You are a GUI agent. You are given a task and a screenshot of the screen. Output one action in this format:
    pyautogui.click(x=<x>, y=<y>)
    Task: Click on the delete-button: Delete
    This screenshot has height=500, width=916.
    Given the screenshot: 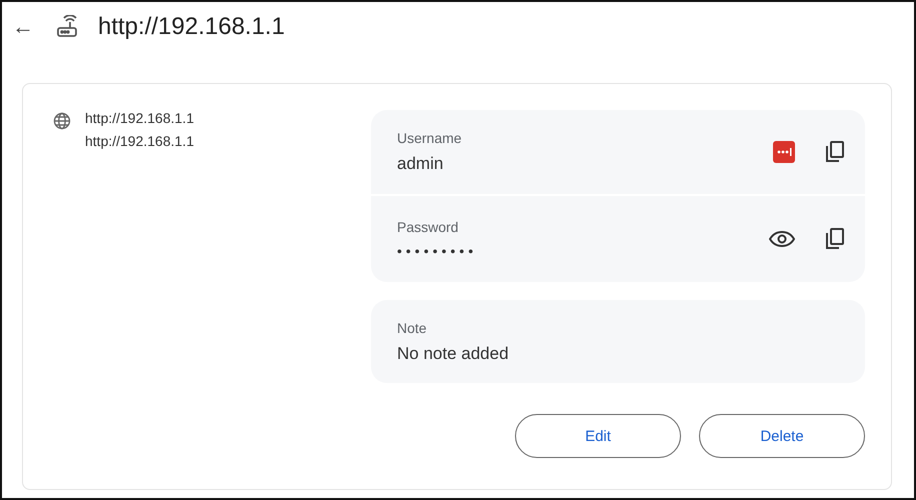 What is the action you would take?
    pyautogui.click(x=782, y=436)
    